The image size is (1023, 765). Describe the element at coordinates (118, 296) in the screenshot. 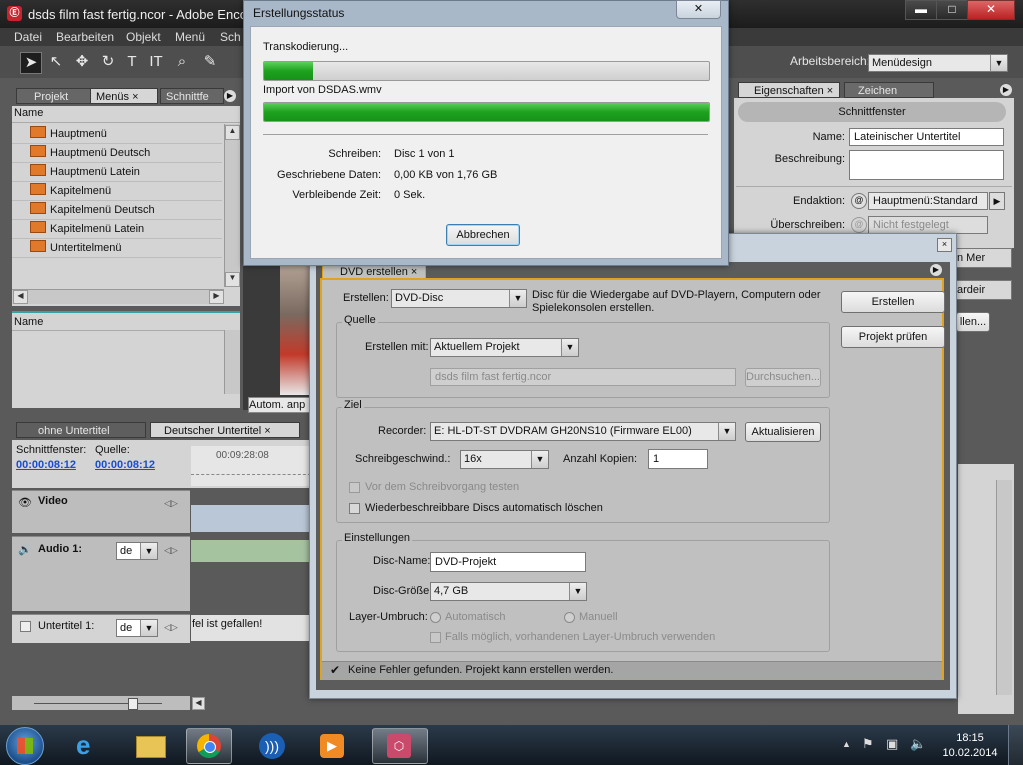

I see `horizontal-scrollbar` at that location.